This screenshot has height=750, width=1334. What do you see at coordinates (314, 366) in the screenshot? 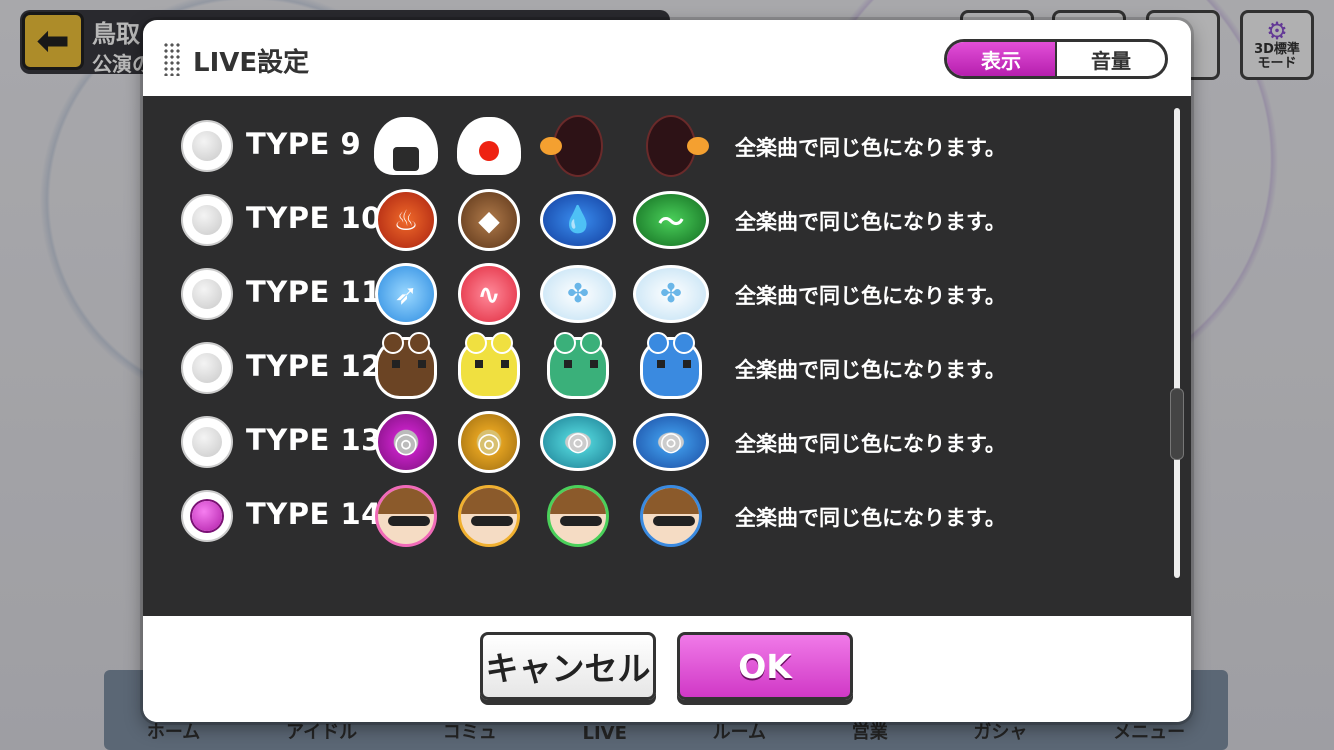
I see `type-label: TYPE 12` at bounding box center [314, 366].